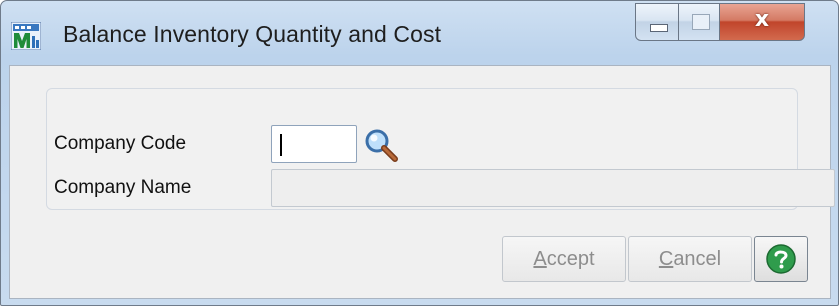 The height and width of the screenshot is (306, 839). I want to click on magnifier-icon, so click(381, 145).